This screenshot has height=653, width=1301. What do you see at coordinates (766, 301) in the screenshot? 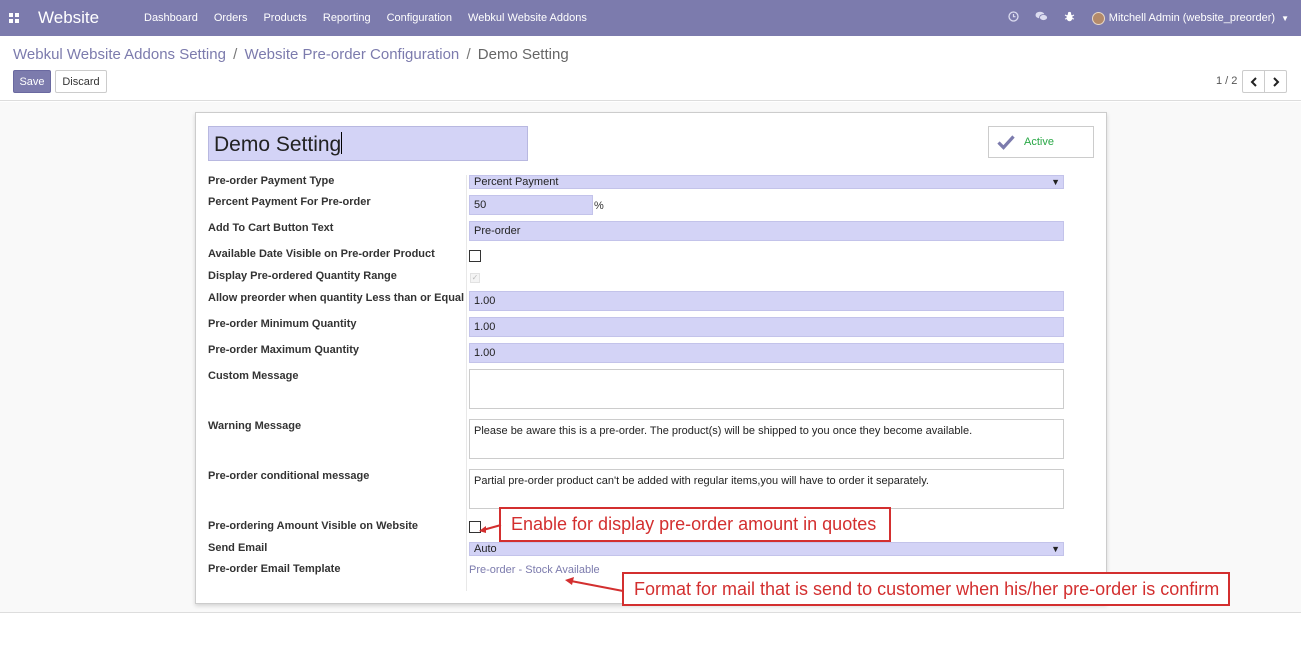
I see `allow-less-input: 1.00` at bounding box center [766, 301].